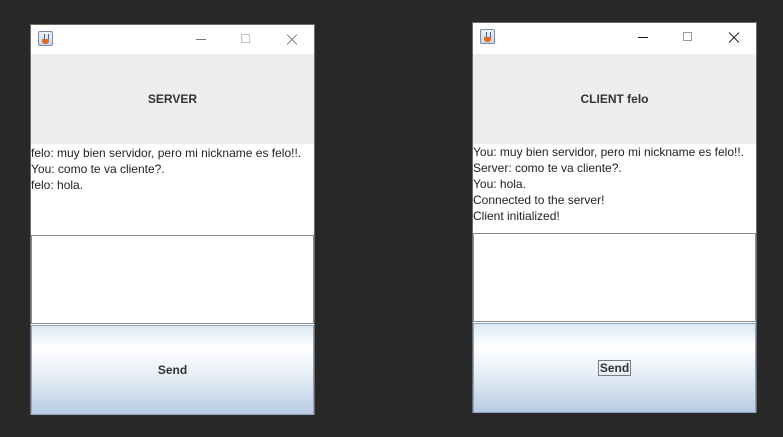 The height and width of the screenshot is (437, 783). Describe the element at coordinates (614, 277) in the screenshot. I see `client-message-input` at that location.